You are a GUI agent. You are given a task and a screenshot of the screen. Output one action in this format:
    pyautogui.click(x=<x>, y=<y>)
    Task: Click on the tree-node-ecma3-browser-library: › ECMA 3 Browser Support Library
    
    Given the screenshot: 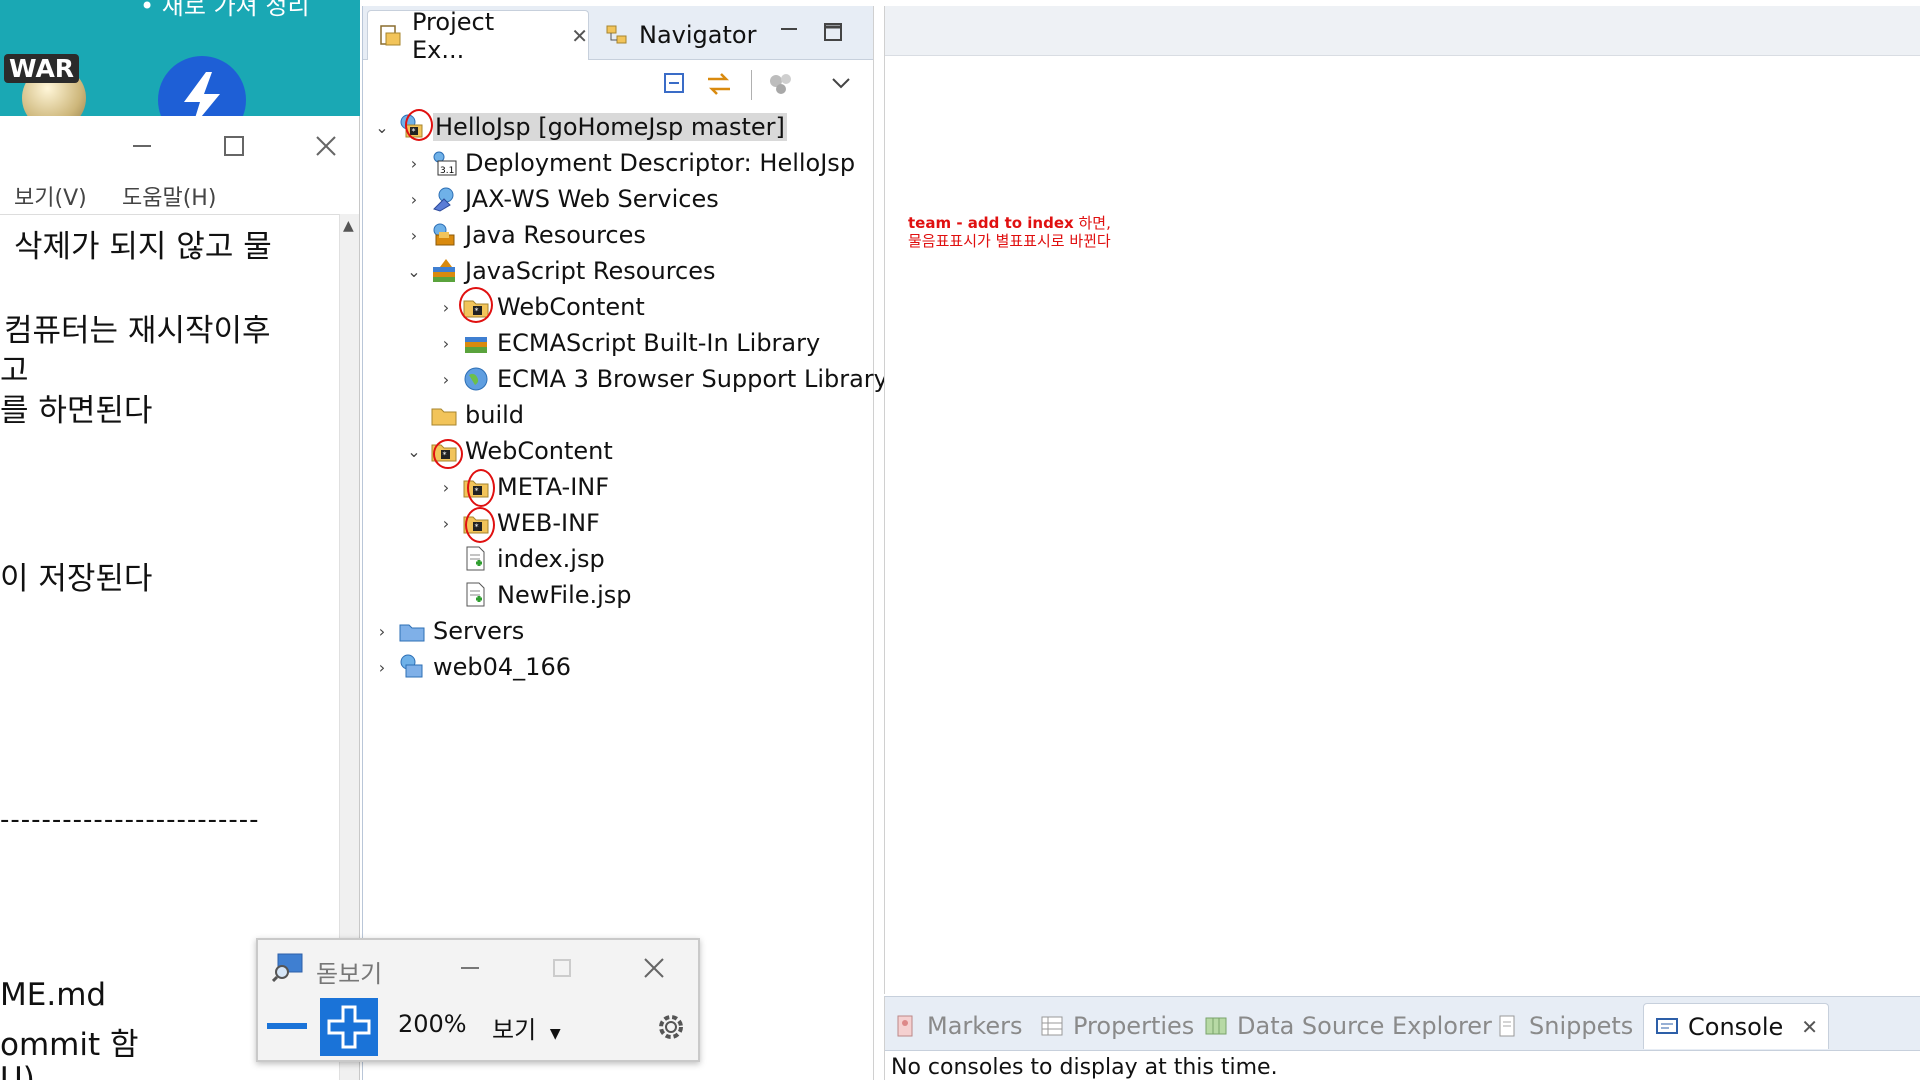 What is the action you would take?
    pyautogui.click(x=662, y=379)
    